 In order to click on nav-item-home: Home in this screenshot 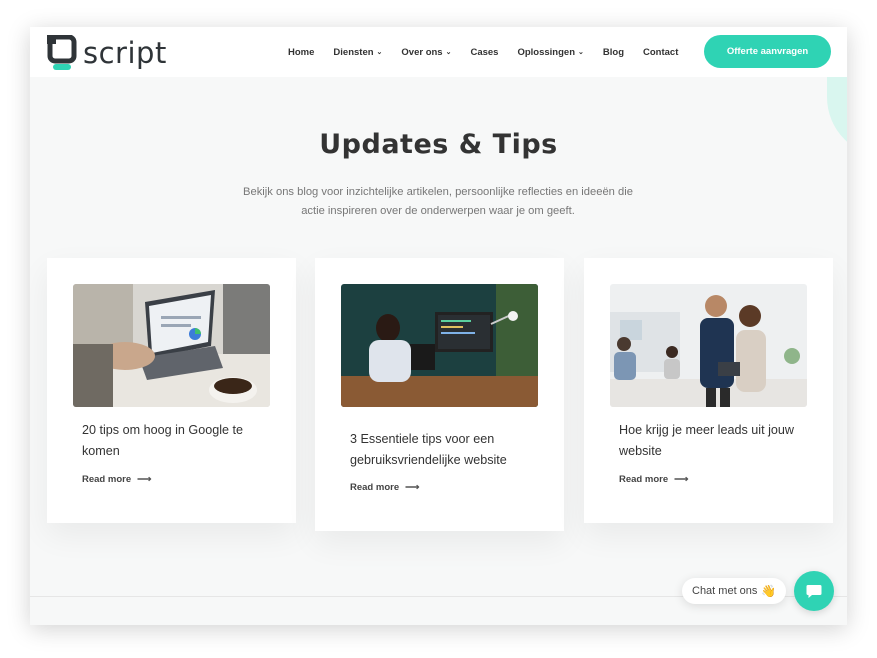, I will do `click(301, 52)`.